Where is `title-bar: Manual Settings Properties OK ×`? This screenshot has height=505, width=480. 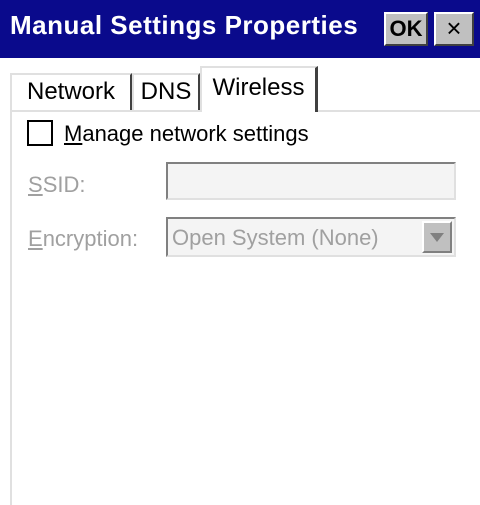
title-bar: Manual Settings Properties OK × is located at coordinates (240, 29).